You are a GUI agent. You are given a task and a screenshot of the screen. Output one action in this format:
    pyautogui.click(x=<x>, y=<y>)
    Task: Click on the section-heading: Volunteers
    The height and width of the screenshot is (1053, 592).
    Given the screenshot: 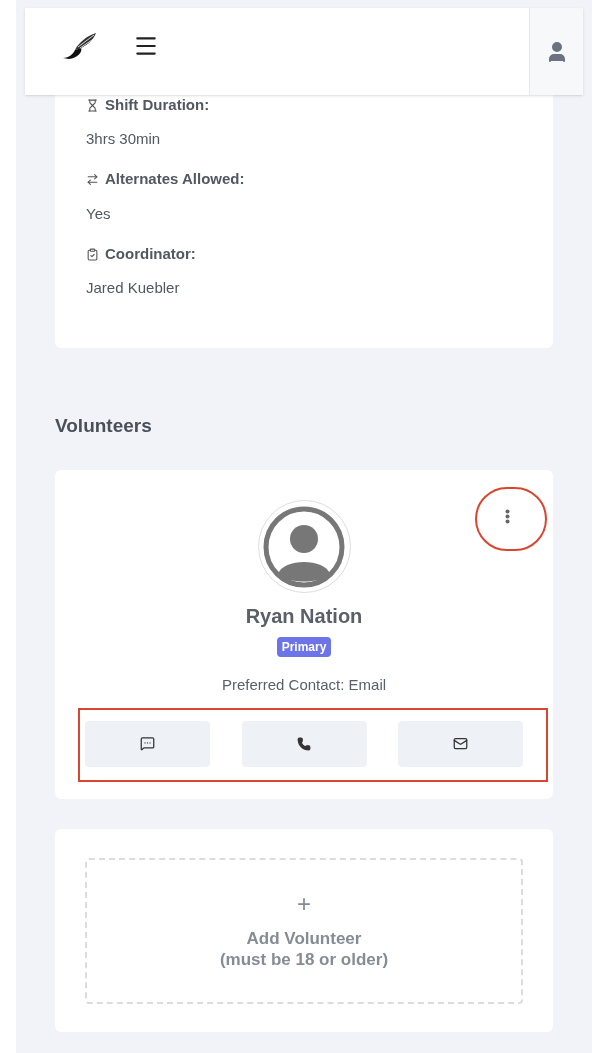 What is the action you would take?
    pyautogui.click(x=104, y=425)
    